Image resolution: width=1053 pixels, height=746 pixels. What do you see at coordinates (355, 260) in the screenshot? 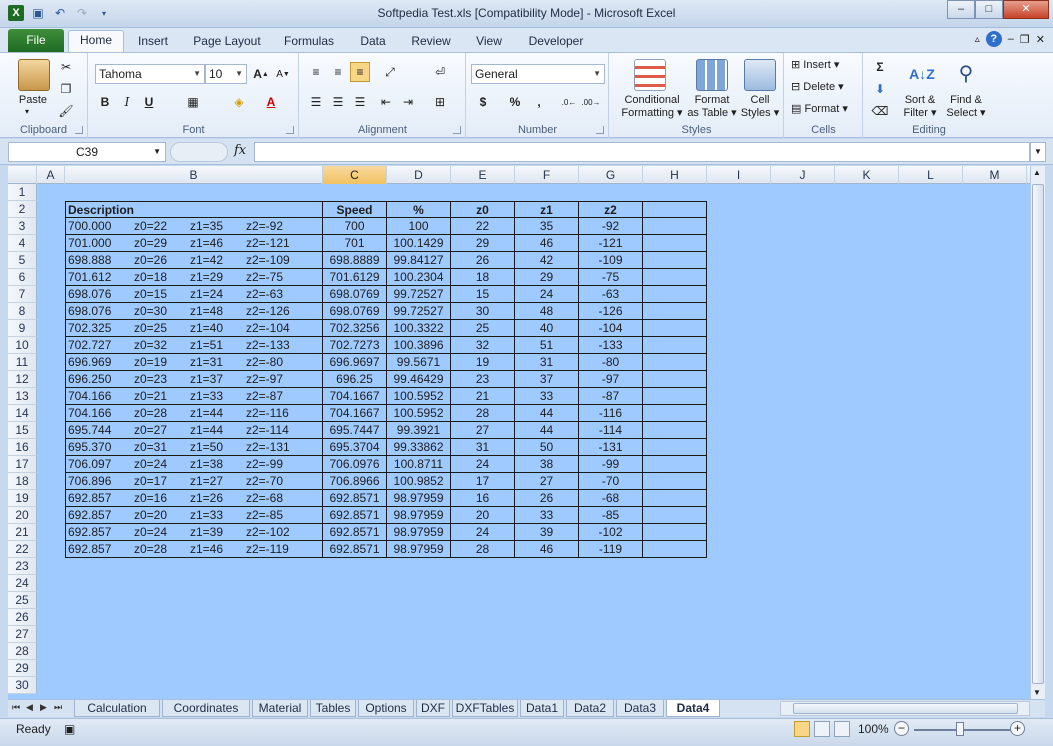
I see `table-cell-speed: 698.8889` at bounding box center [355, 260].